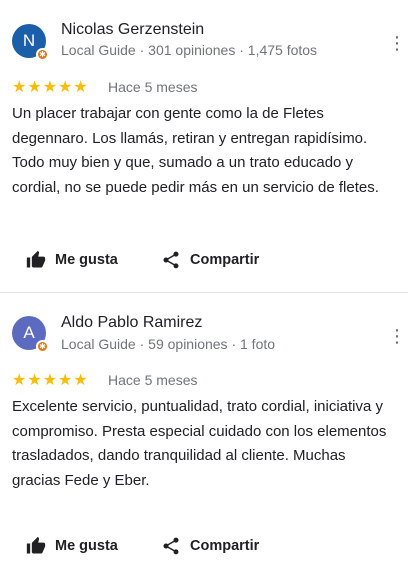 Image resolution: width=408 pixels, height=584 pixels. I want to click on avatar-initial: N, so click(29, 40).